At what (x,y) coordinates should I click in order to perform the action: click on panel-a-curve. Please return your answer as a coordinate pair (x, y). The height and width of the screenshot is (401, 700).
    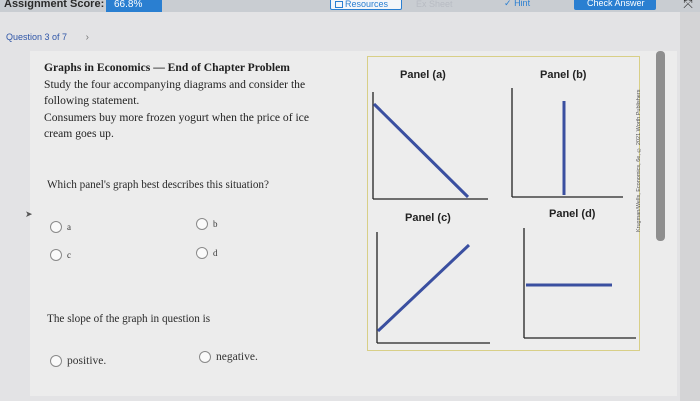
    Looking at the image, I should click on (421, 150).